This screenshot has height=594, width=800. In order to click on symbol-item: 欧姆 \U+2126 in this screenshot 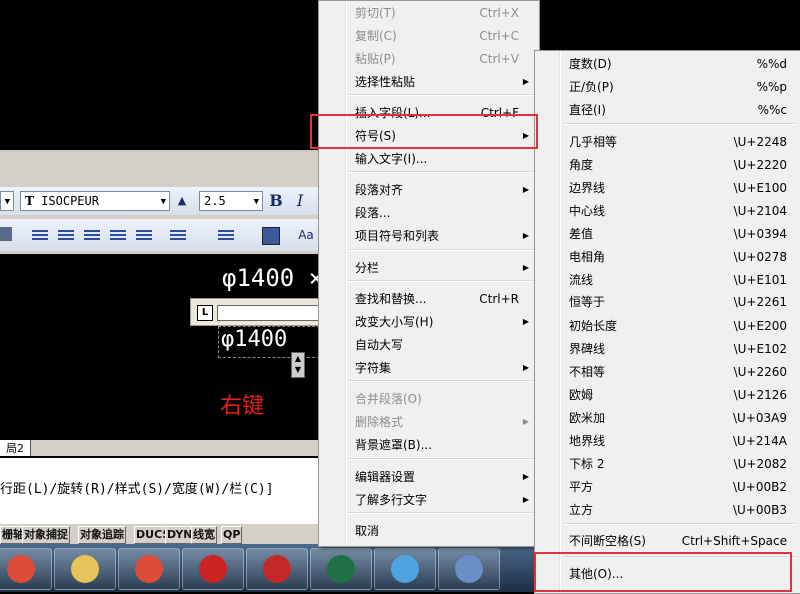, I will do `click(667, 395)`.